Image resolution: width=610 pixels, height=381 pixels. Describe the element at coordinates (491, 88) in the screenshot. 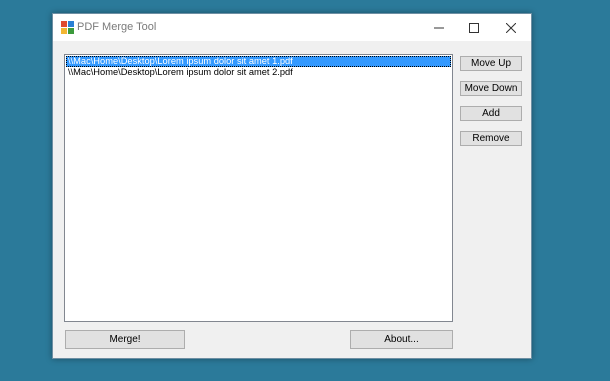

I see `move-down-button: Move Down` at that location.